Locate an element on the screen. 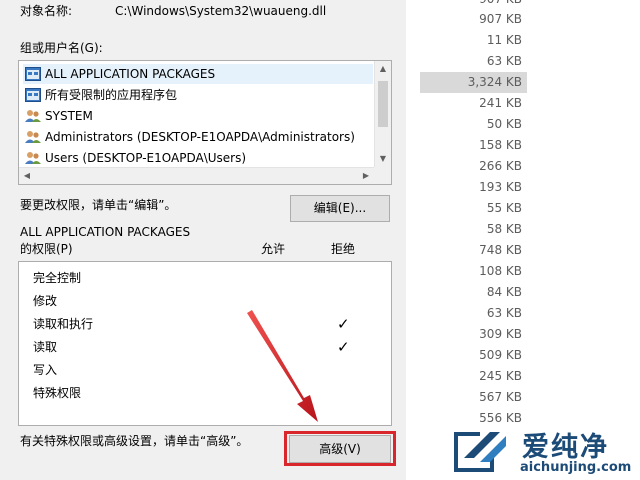 The width and height of the screenshot is (640, 480). watermark-logo-icon is located at coordinates (480, 452).